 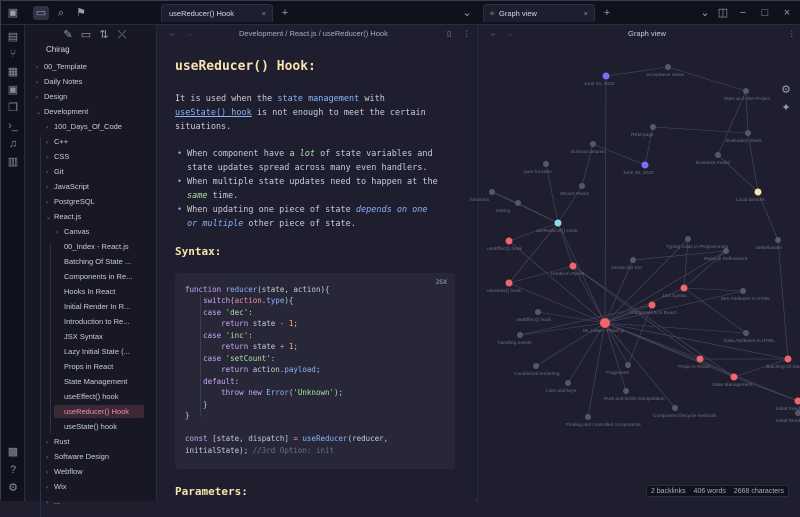 What do you see at coordinates (668, 491) in the screenshot?
I see `backlinks-count: 2 backlinks` at bounding box center [668, 491].